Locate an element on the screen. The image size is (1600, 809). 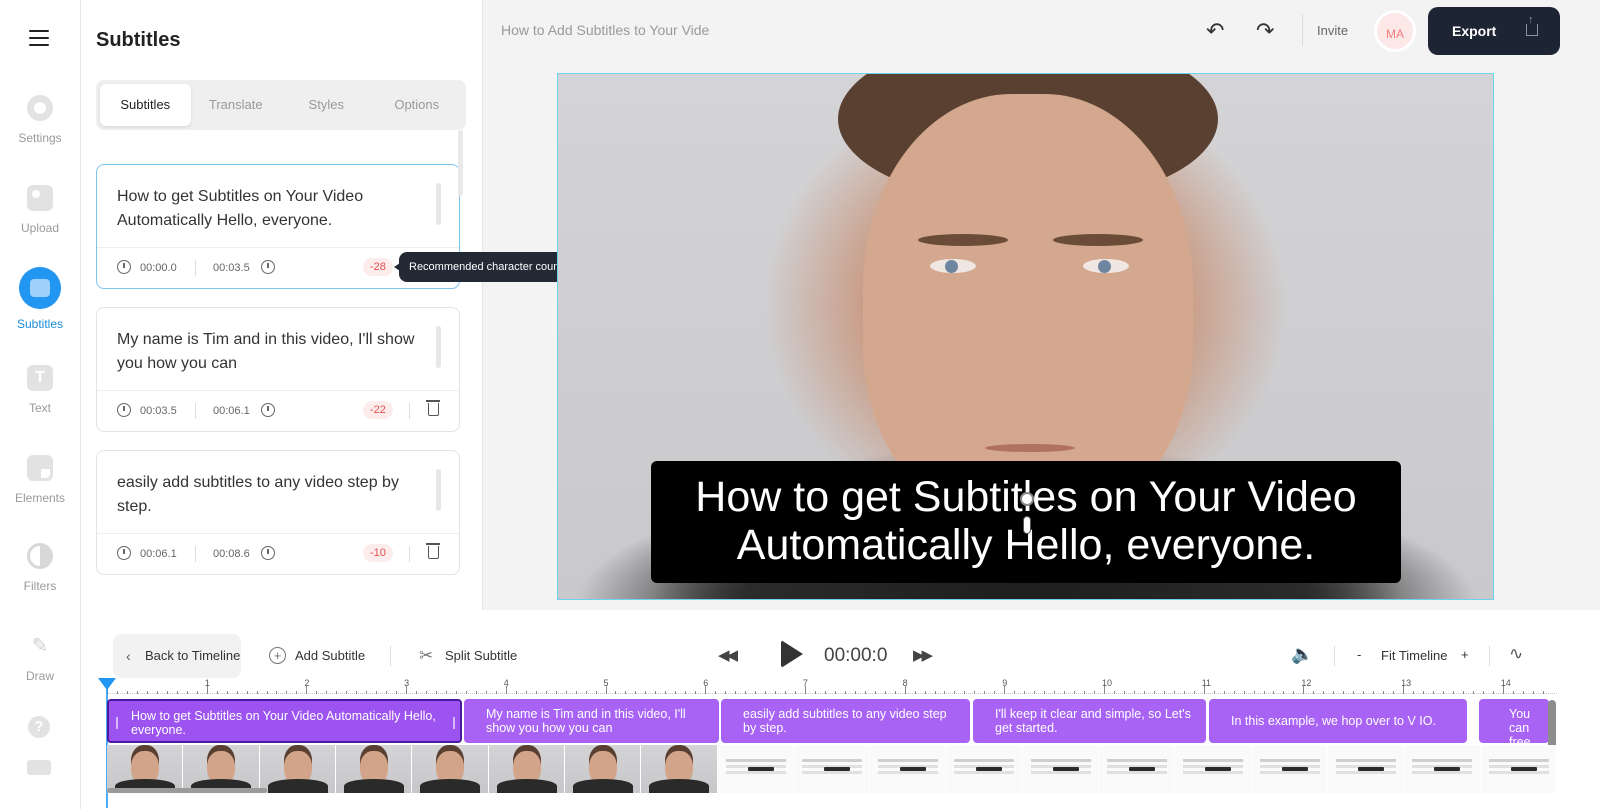
timeline-subtitle-block: In this example, we hop over to V IO. is located at coordinates (1338, 721).